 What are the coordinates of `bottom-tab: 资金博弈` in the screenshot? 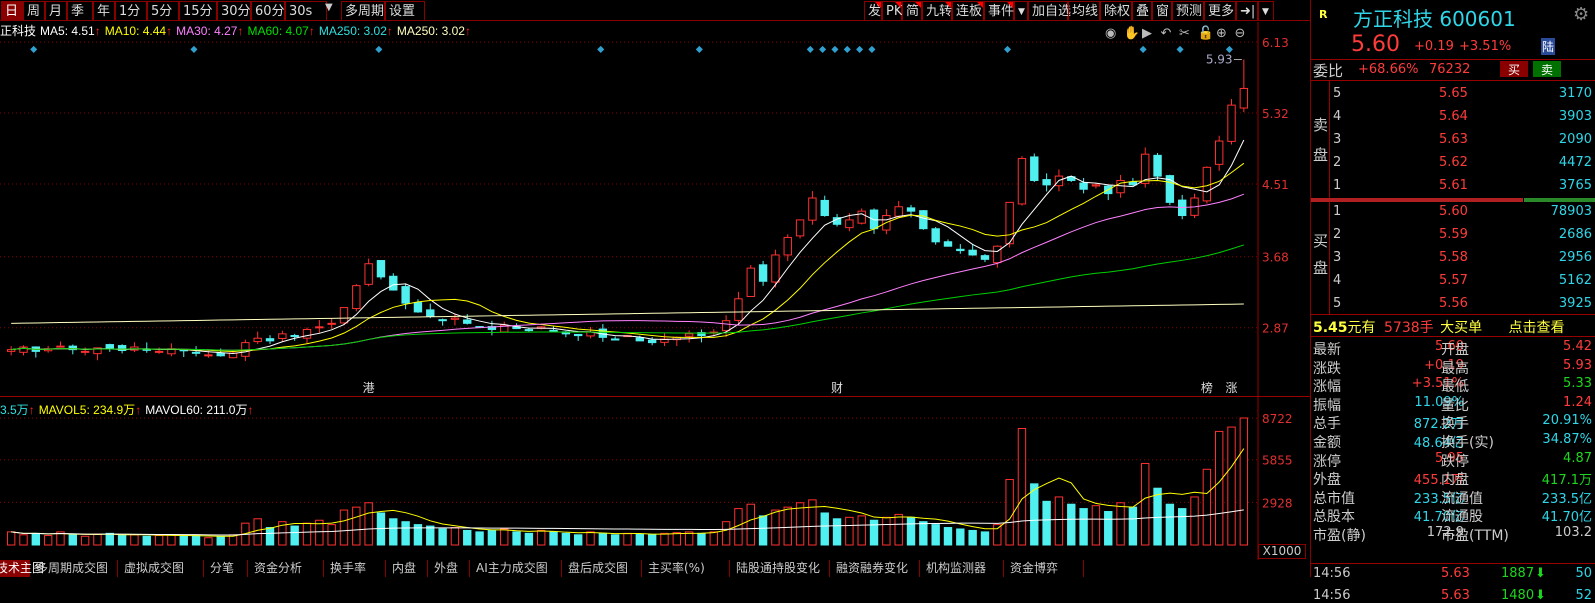 It's located at (1044, 568).